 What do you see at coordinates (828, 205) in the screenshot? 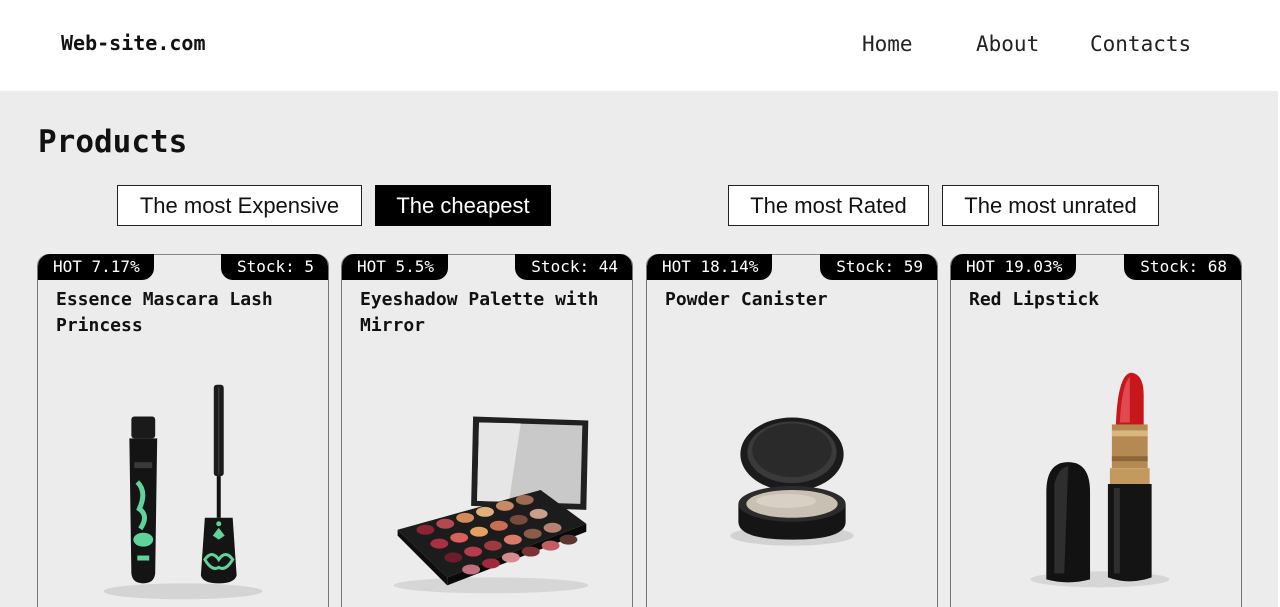
I see `filter-most-rated-button: The most Rated` at bounding box center [828, 205].